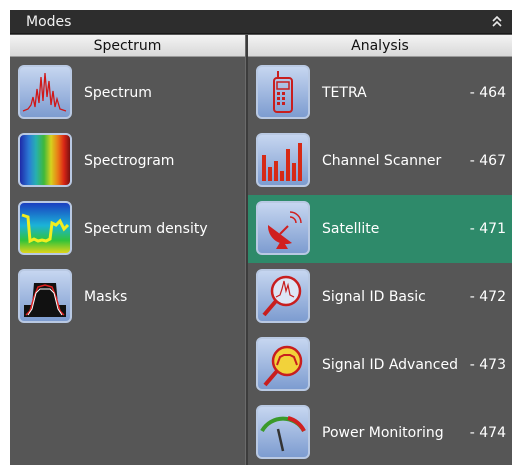 The image size is (512, 467). I want to click on mode-label: Power Monitoring, so click(383, 433).